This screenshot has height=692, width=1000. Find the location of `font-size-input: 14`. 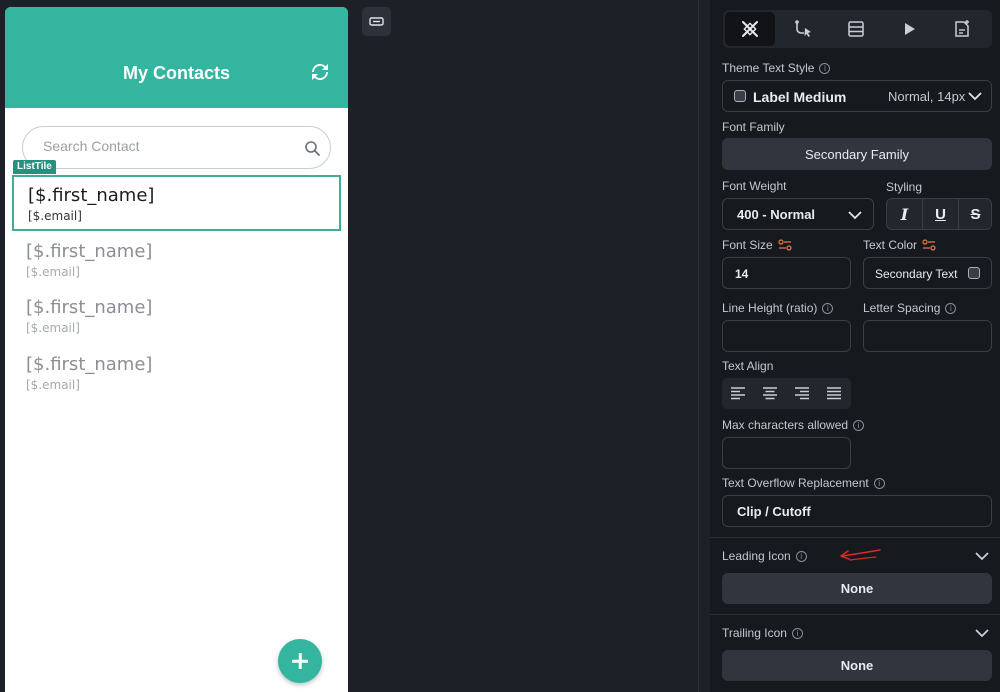

font-size-input: 14 is located at coordinates (786, 273).